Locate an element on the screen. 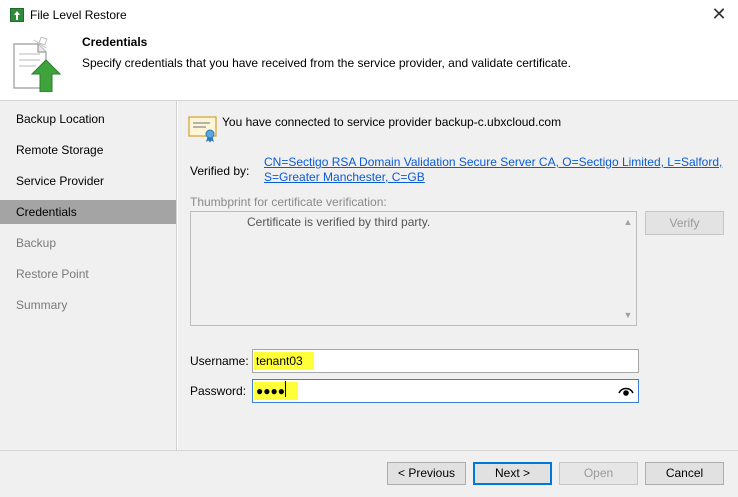 This screenshot has height=497, width=738. verified-by-line-2: S=Greater Manchester, C=GB is located at coordinates (494, 177).